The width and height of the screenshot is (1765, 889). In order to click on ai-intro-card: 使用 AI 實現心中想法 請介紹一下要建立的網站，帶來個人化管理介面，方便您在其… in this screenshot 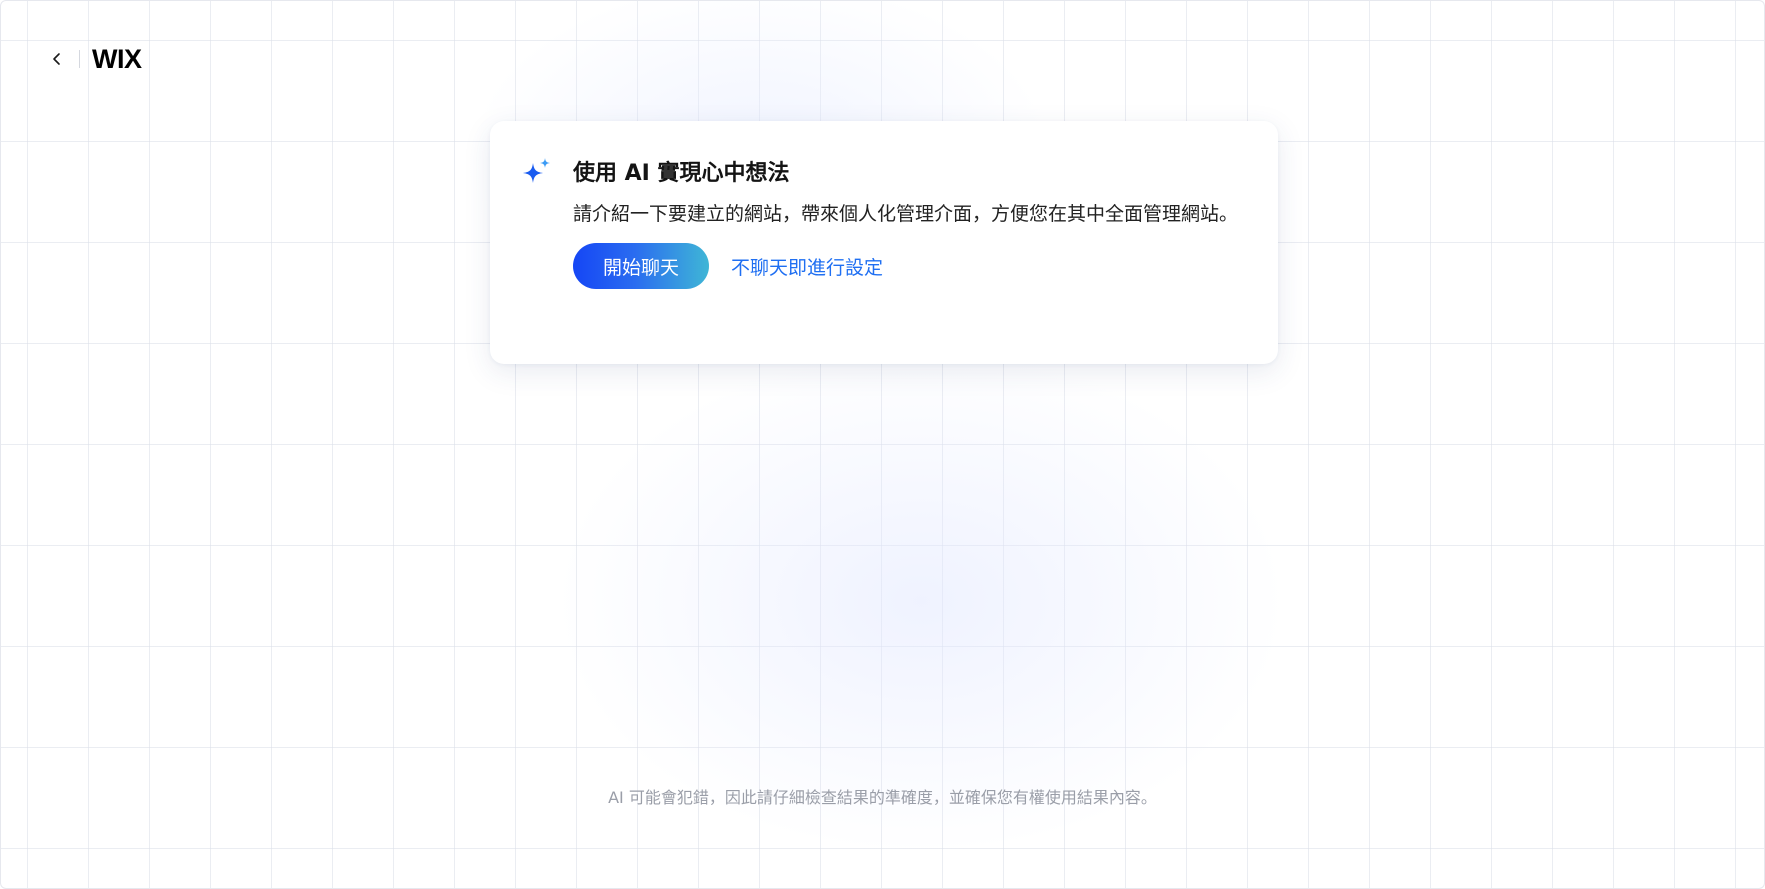, I will do `click(884, 242)`.